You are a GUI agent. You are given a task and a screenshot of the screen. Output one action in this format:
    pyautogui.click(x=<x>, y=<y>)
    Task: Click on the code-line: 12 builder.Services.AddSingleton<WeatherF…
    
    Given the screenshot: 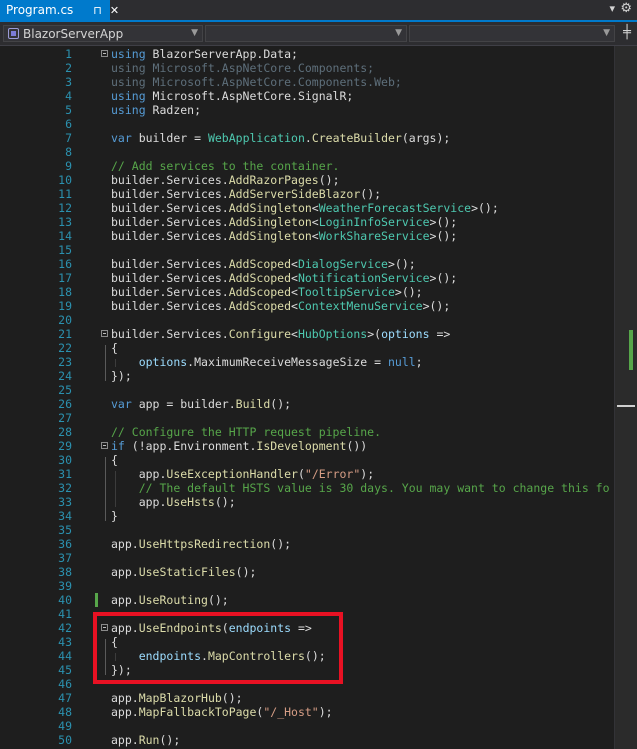 What is the action you would take?
    pyautogui.click(x=307, y=208)
    